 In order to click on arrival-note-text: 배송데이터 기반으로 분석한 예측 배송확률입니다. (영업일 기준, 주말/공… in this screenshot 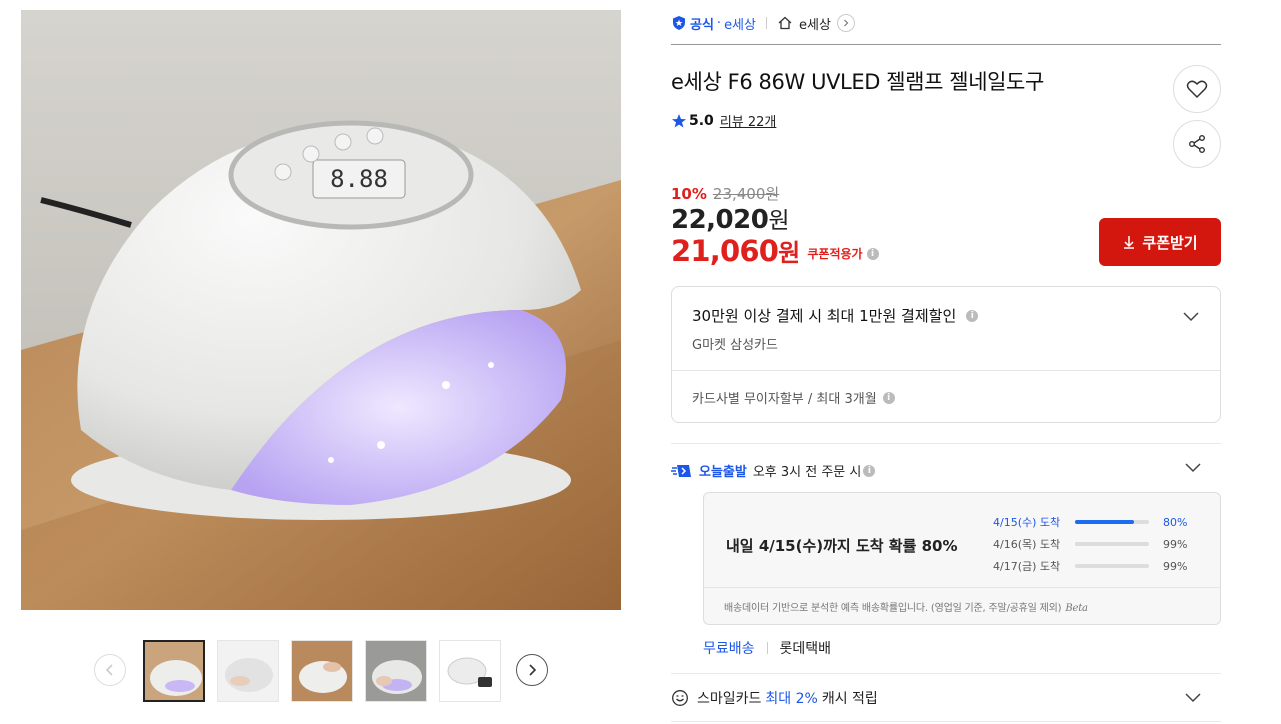, I will do `click(893, 608)`.